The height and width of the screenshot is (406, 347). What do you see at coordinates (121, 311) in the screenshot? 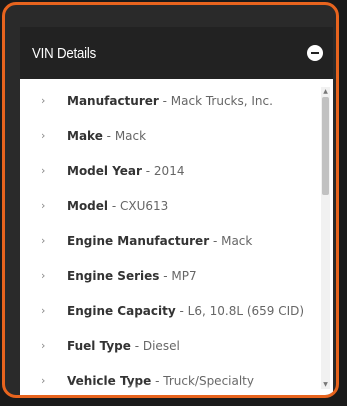
I see `detail-key: Engine Capacity` at bounding box center [121, 311].